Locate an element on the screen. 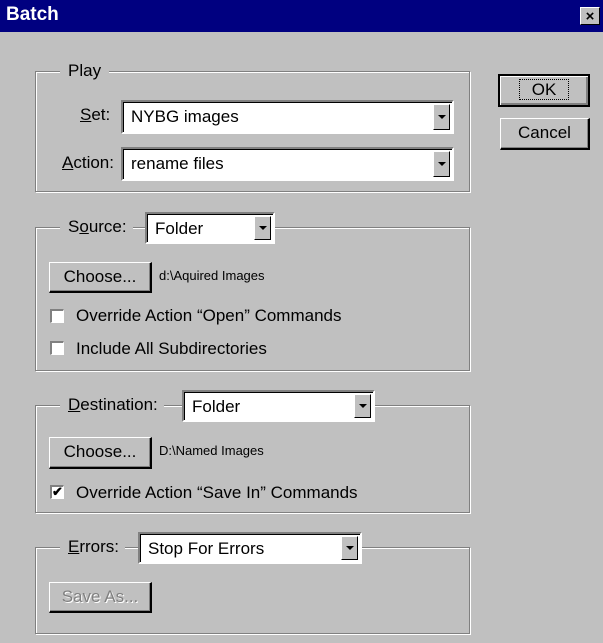 The image size is (603, 643). errors-select-value: Stop For Errors is located at coordinates (206, 548).